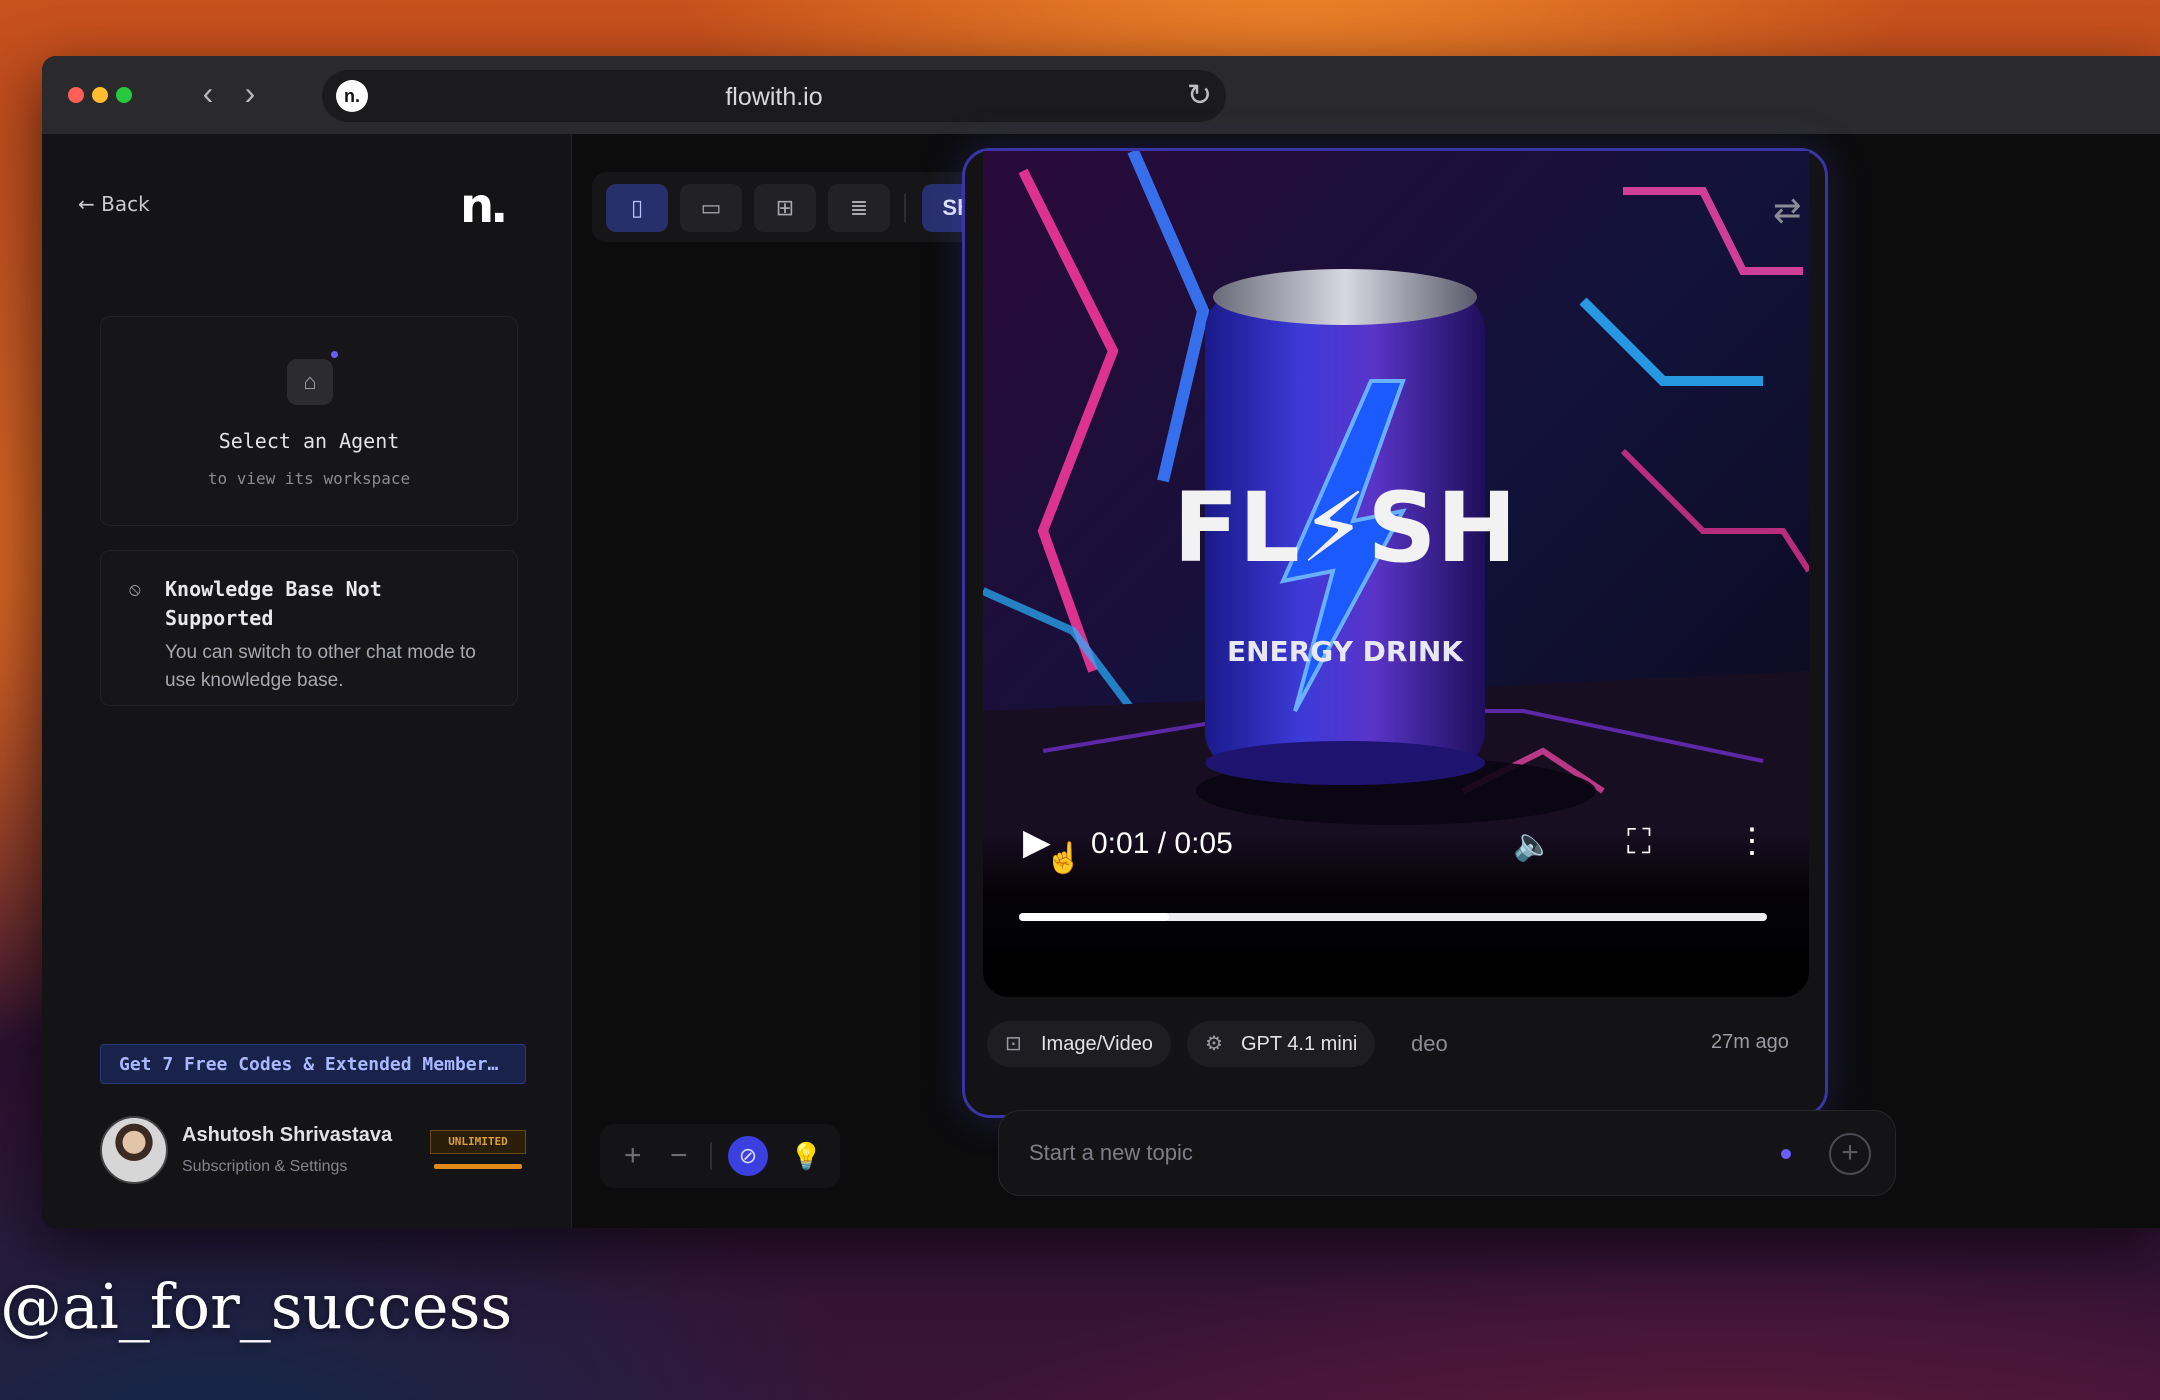  I want to click on fullscreen-icon: ⛶, so click(1639, 842).